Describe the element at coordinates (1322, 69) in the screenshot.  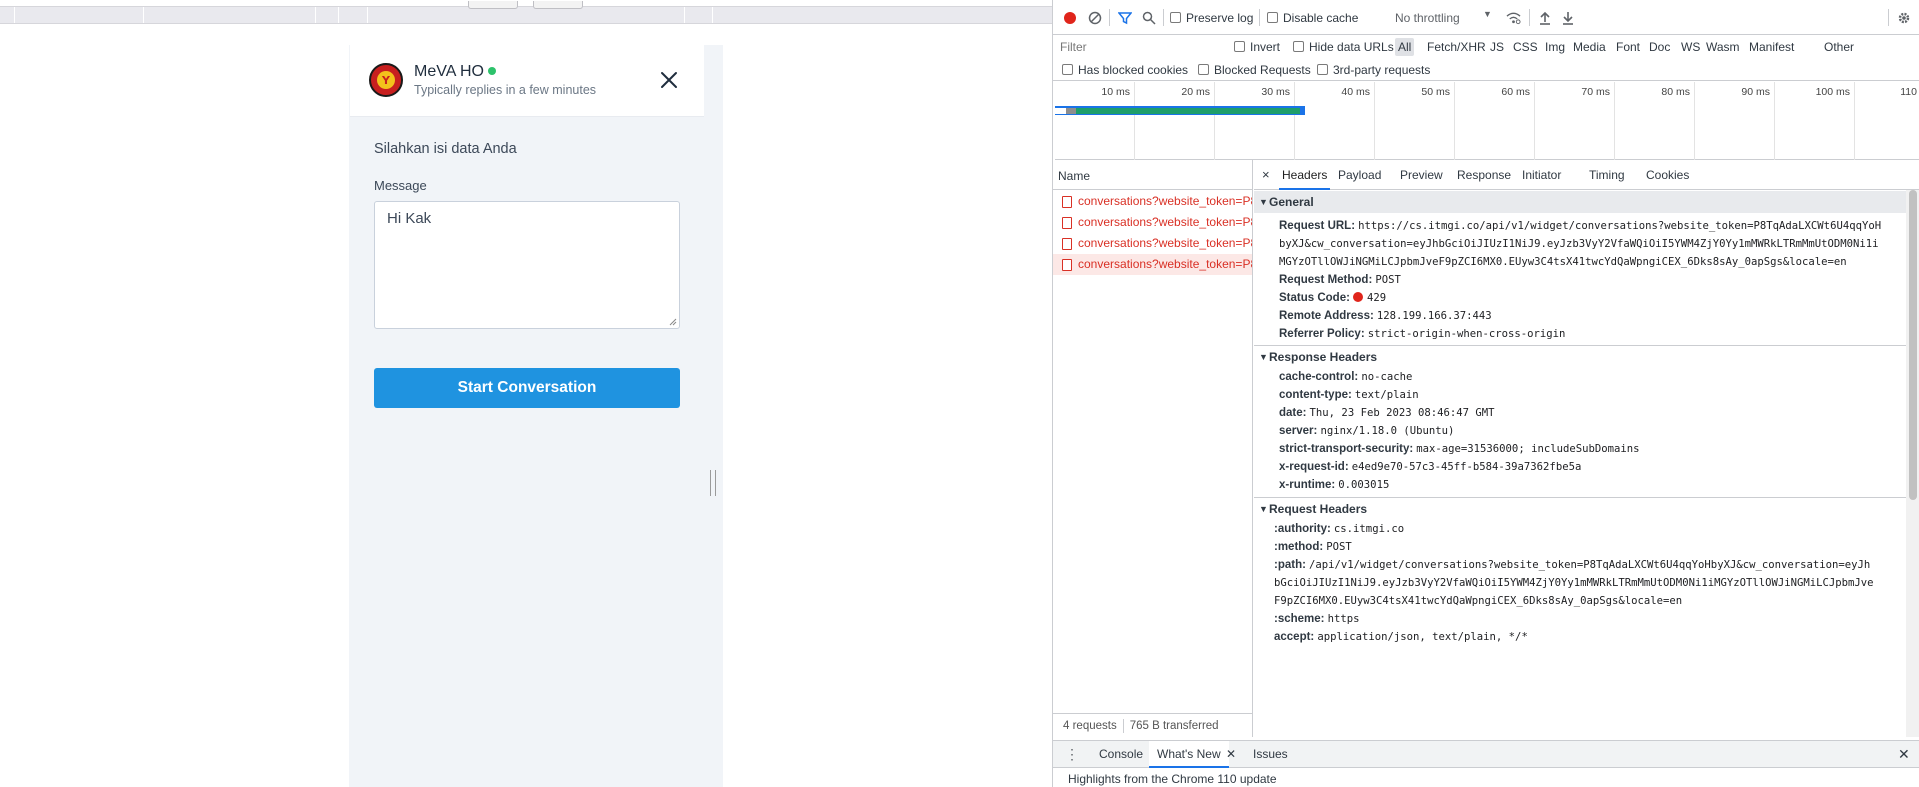
I see `third-party-checkbox` at that location.